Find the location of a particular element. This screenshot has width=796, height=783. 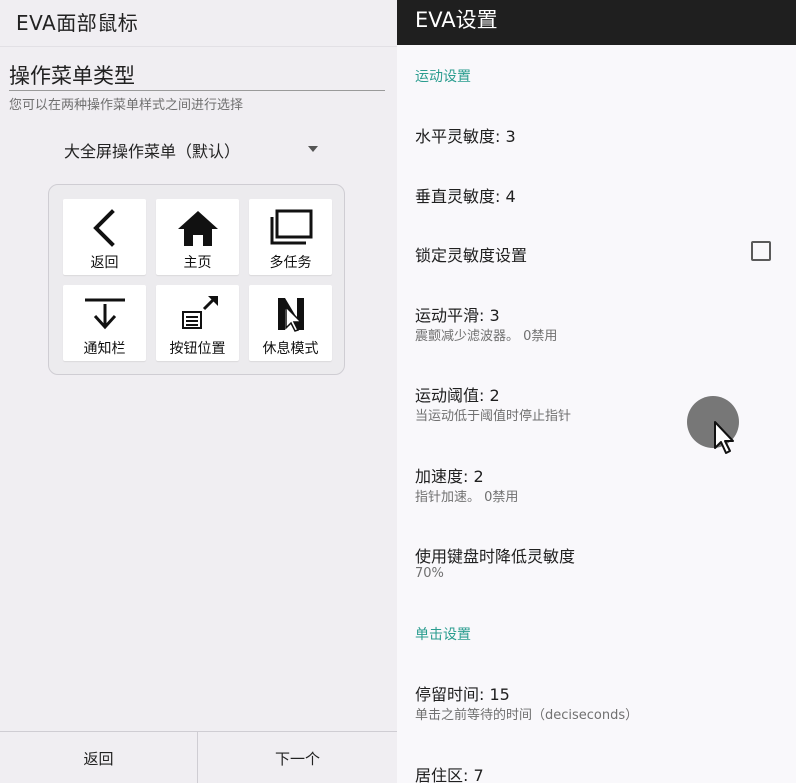

tile-notification-bar: 通知栏 is located at coordinates (104, 323).